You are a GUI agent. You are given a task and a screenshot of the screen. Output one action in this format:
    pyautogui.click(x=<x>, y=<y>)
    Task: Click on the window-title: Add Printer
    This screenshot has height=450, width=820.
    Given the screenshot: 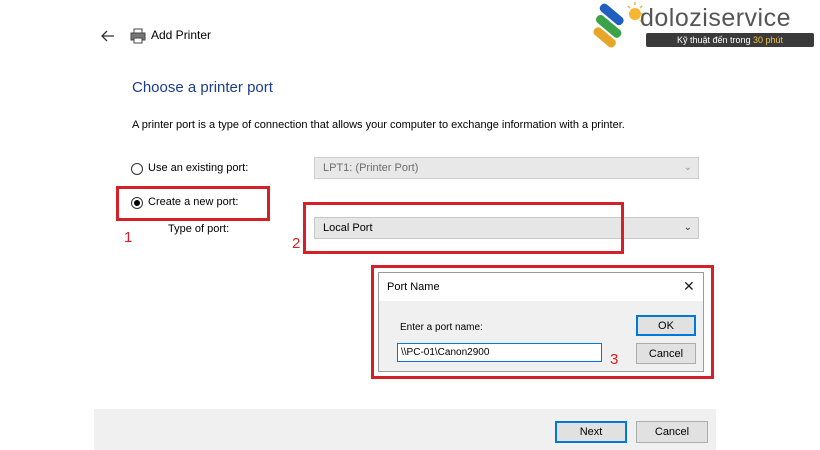 What is the action you would take?
    pyautogui.click(x=181, y=35)
    